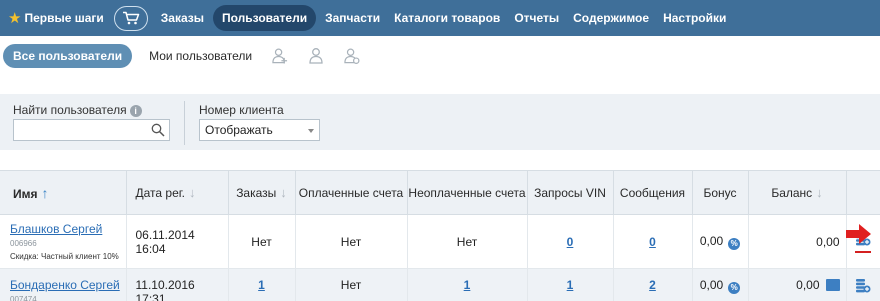  I want to click on col-name: Имя ↑, so click(63, 192).